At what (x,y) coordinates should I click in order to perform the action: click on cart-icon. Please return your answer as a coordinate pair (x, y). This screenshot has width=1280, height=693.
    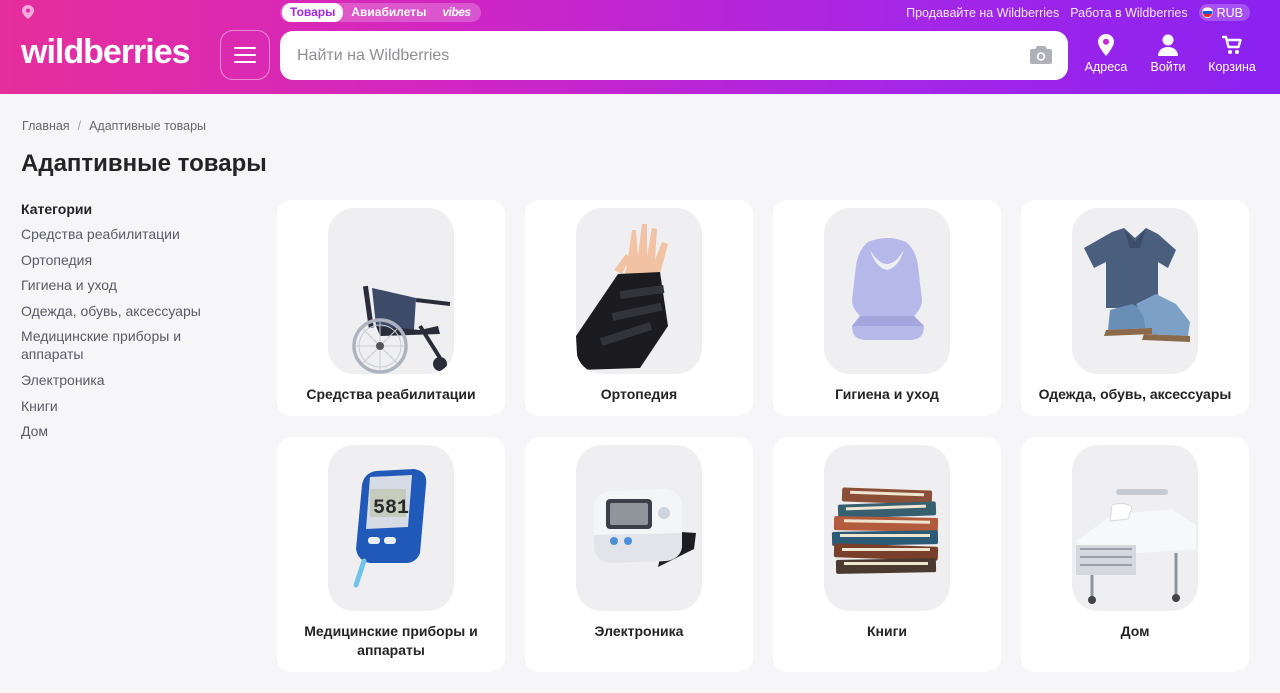
    Looking at the image, I should click on (1232, 44).